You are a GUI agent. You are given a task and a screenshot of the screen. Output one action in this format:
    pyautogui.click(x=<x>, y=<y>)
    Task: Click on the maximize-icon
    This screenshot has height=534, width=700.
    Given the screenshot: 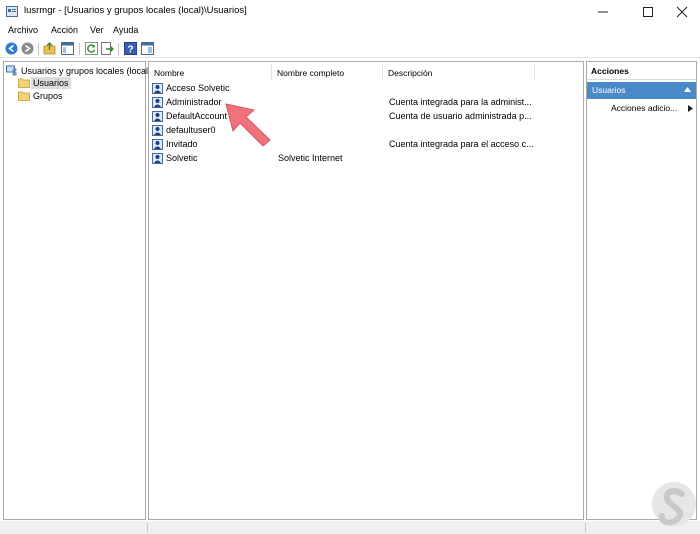 What is the action you would take?
    pyautogui.click(x=648, y=12)
    